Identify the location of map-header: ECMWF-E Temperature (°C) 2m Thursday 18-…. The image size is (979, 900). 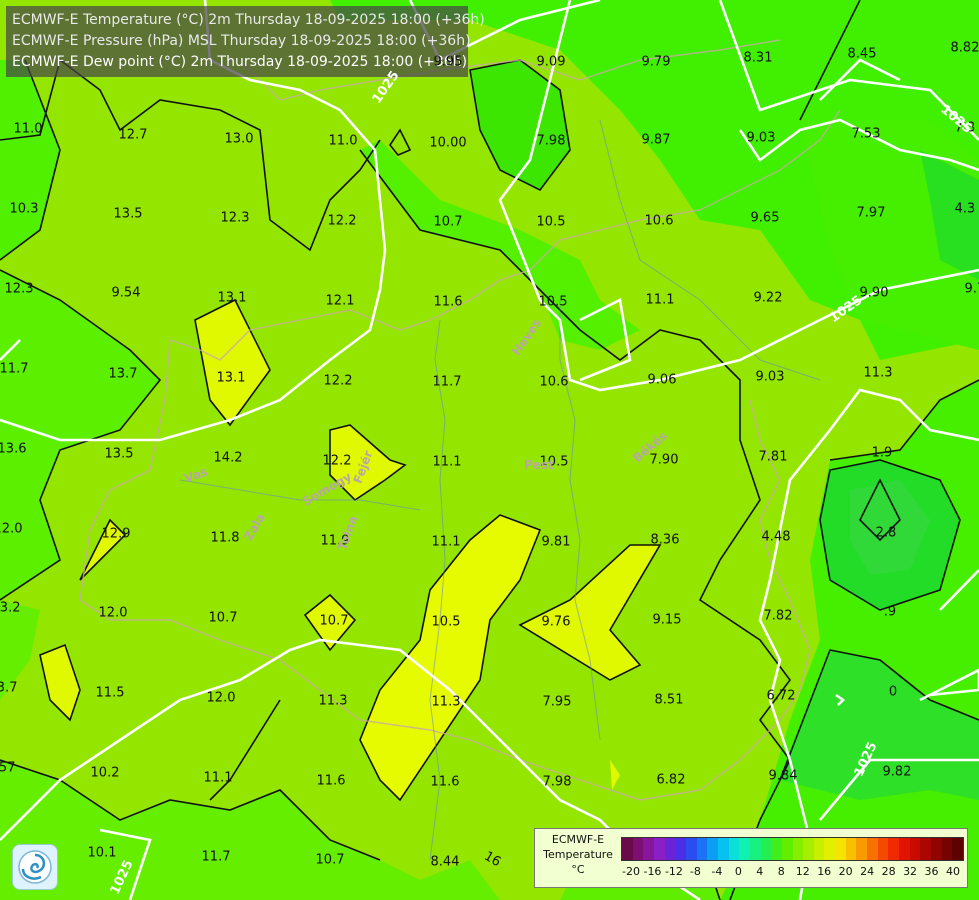
(245, 41).